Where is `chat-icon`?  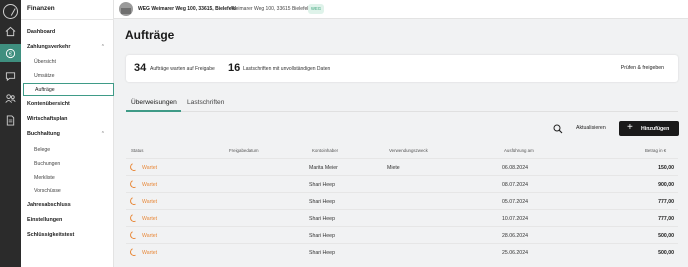
chat-icon is located at coordinates (10, 76).